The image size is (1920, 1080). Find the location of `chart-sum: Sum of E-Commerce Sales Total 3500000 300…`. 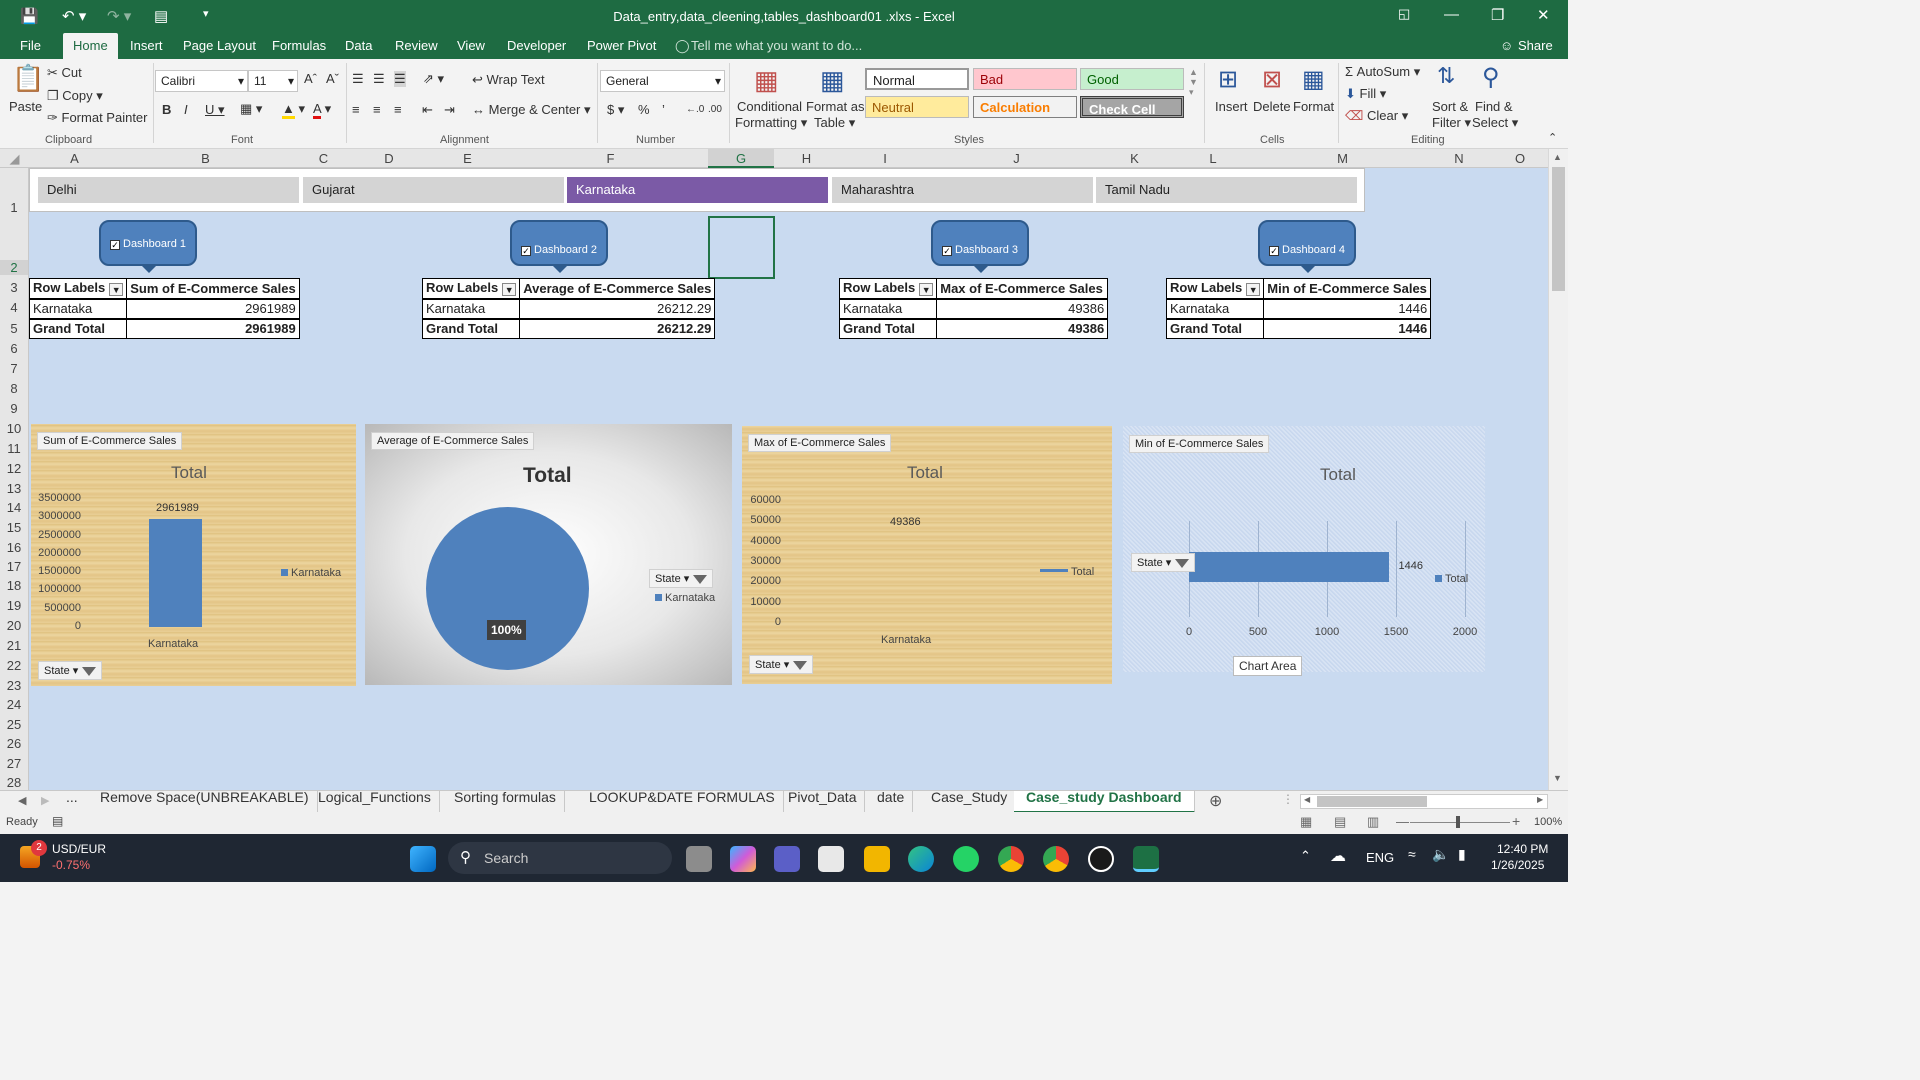

chart-sum: Sum of E-Commerce Sales Total 3500000 300… is located at coordinates (193, 555).